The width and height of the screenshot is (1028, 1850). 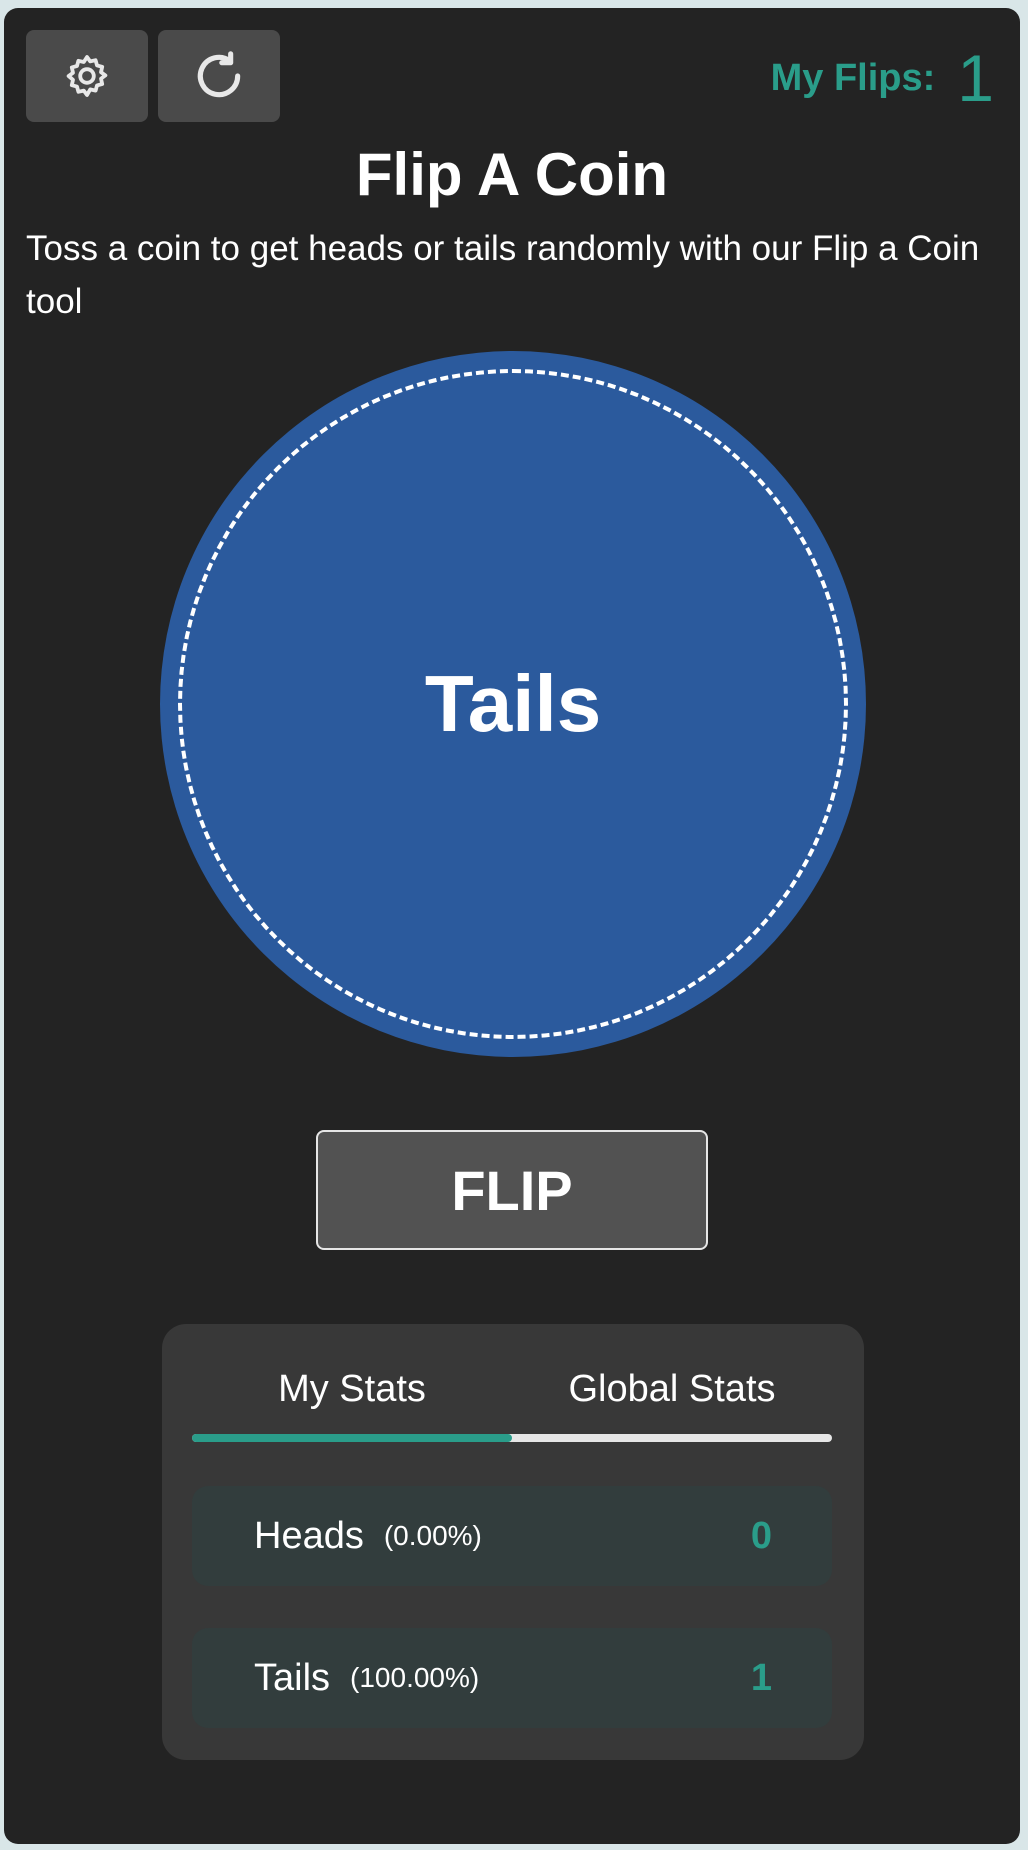 What do you see at coordinates (352, 1438) in the screenshot?
I see `tab-active-indicator` at bounding box center [352, 1438].